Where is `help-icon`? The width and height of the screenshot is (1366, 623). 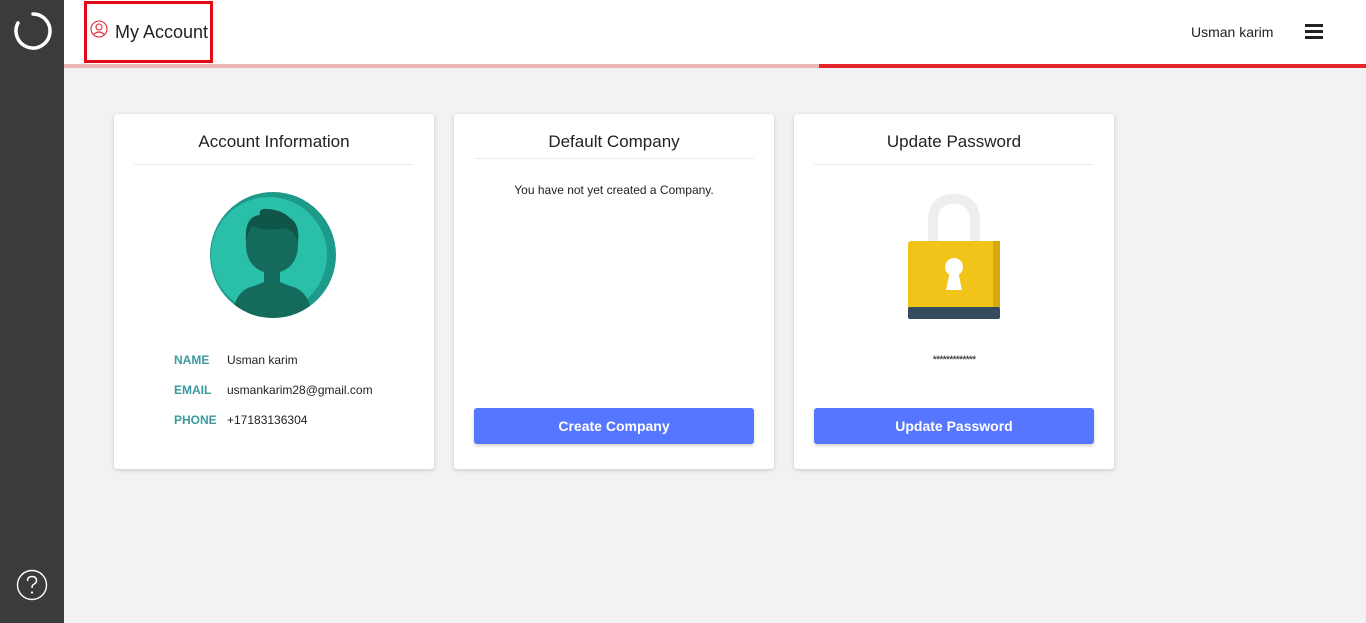
help-icon is located at coordinates (32, 585).